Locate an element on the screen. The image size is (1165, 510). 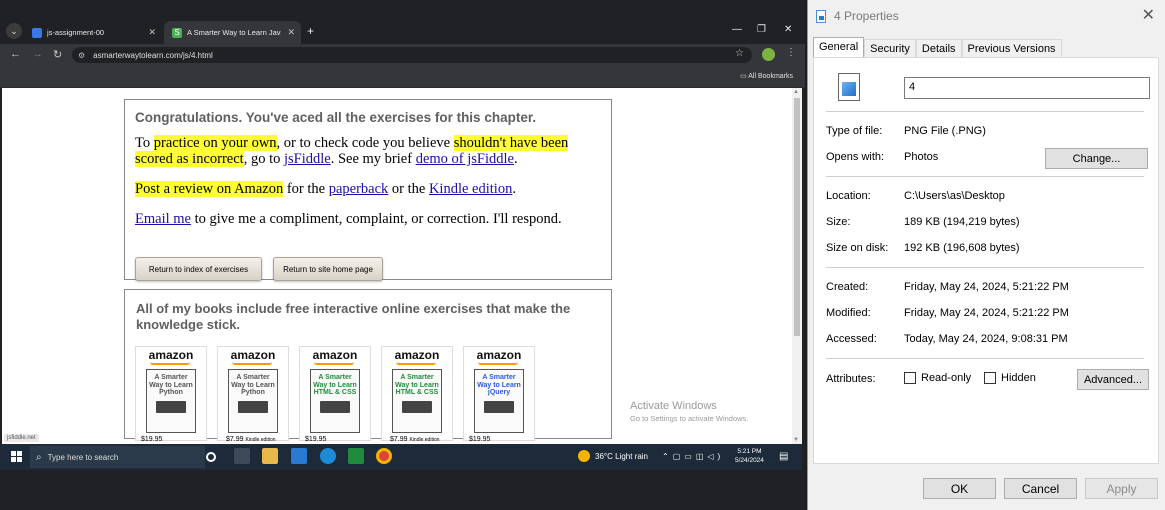
weather-text: 36°C Light rain is located at coordinates (622, 456).